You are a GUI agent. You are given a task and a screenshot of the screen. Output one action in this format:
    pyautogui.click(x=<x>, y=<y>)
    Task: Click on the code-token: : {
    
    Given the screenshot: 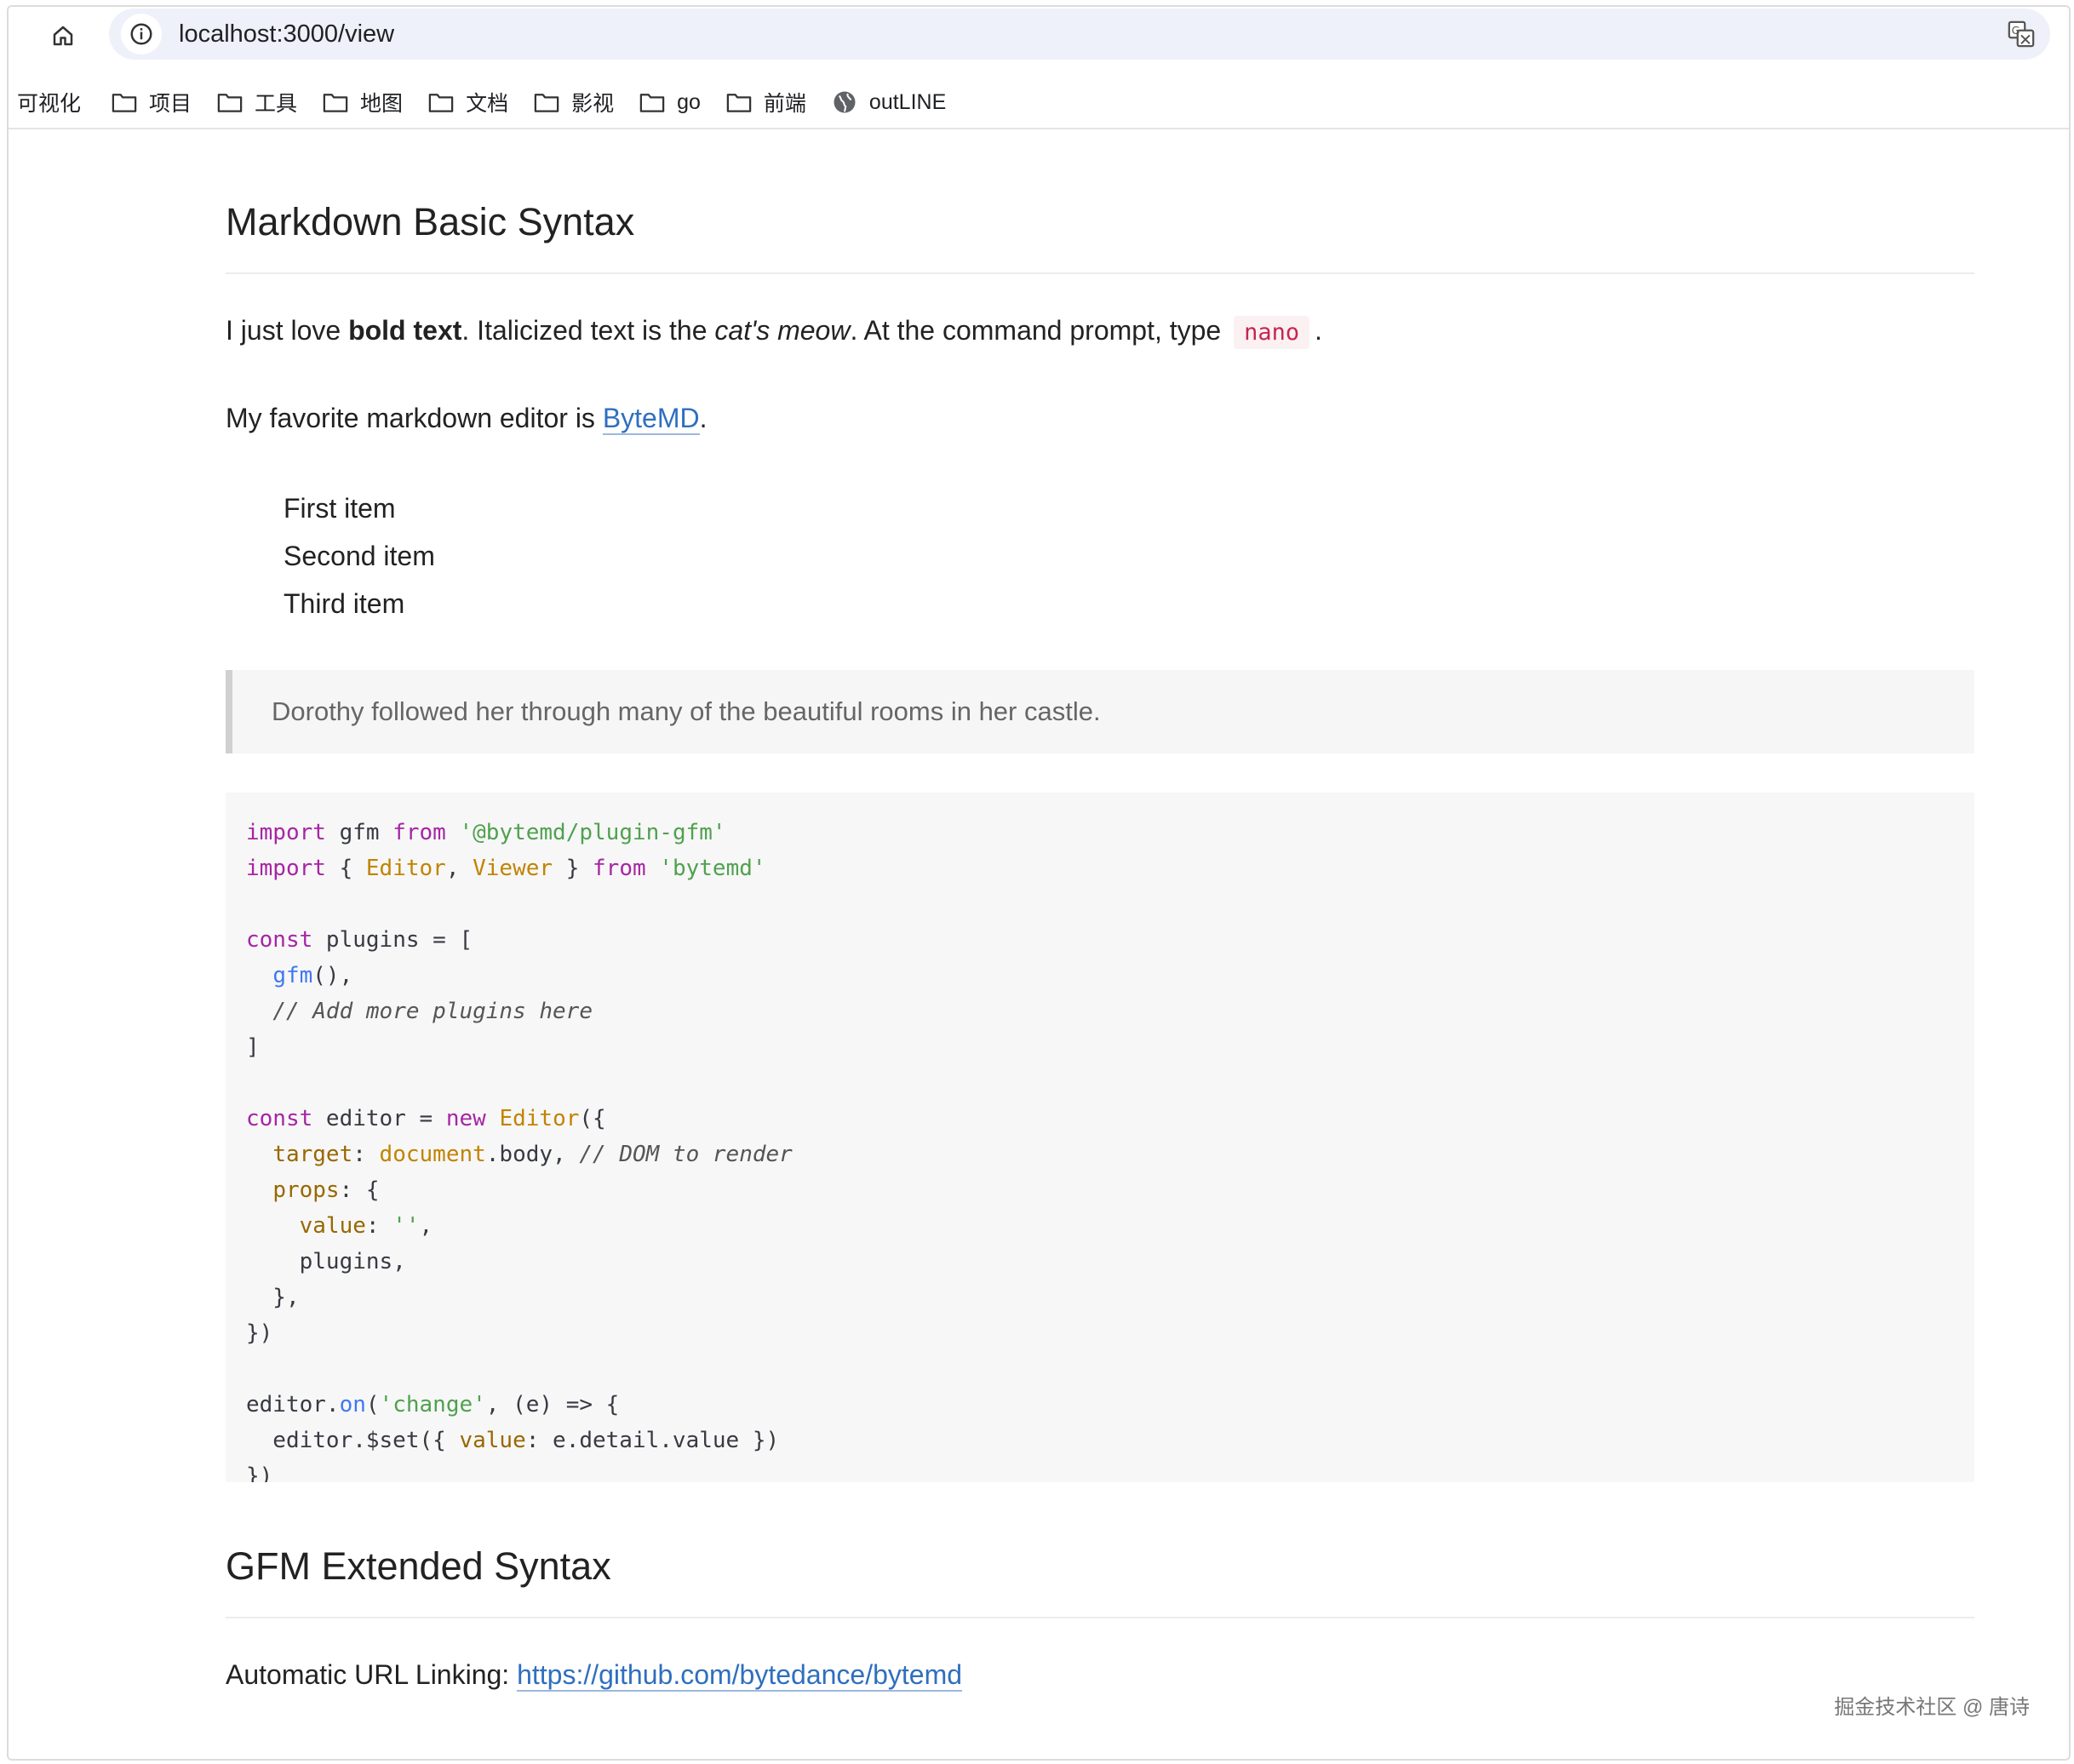 What is the action you would take?
    pyautogui.click(x=359, y=1190)
    